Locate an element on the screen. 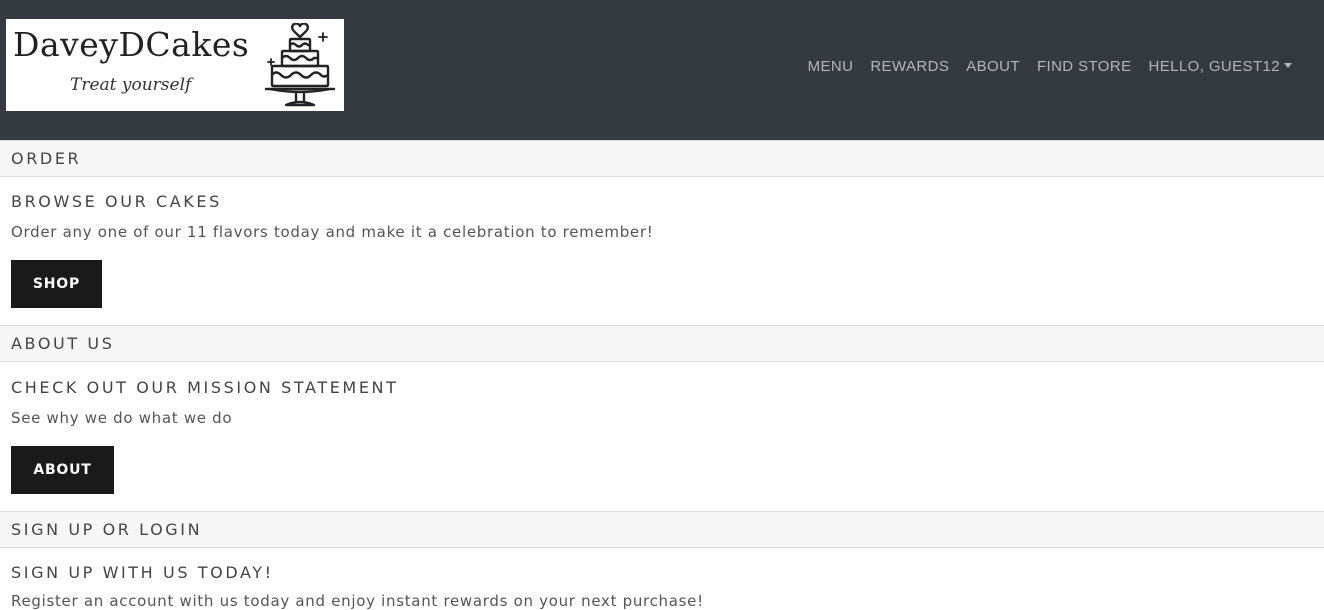  section-header-order: ORDER is located at coordinates (662, 158).